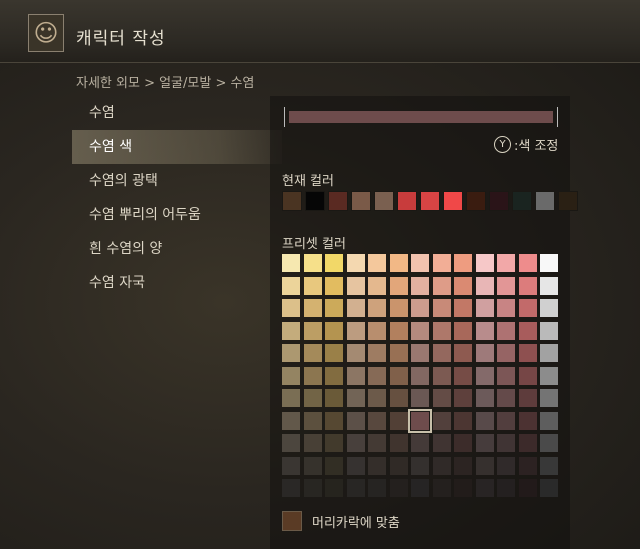 This screenshot has width=640, height=549. What do you see at coordinates (292, 521) in the screenshot?
I see `match-hair-swatch` at bounding box center [292, 521].